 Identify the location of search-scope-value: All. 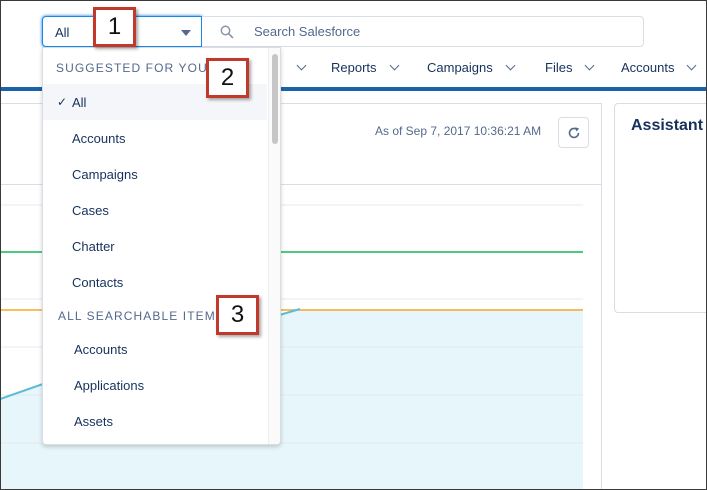
(62, 32).